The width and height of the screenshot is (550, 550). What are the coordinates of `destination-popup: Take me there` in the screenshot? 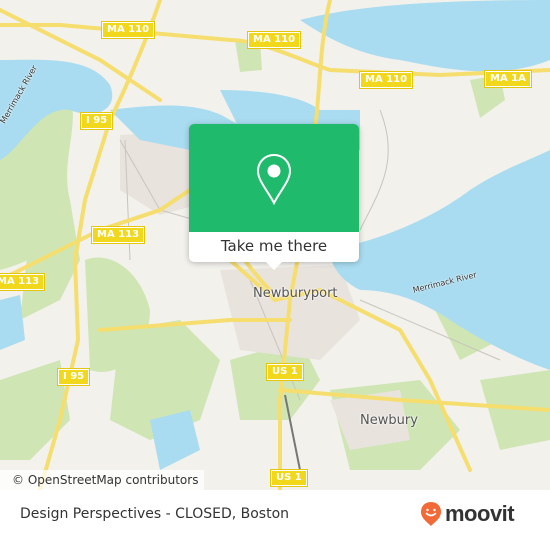 It's located at (274, 197).